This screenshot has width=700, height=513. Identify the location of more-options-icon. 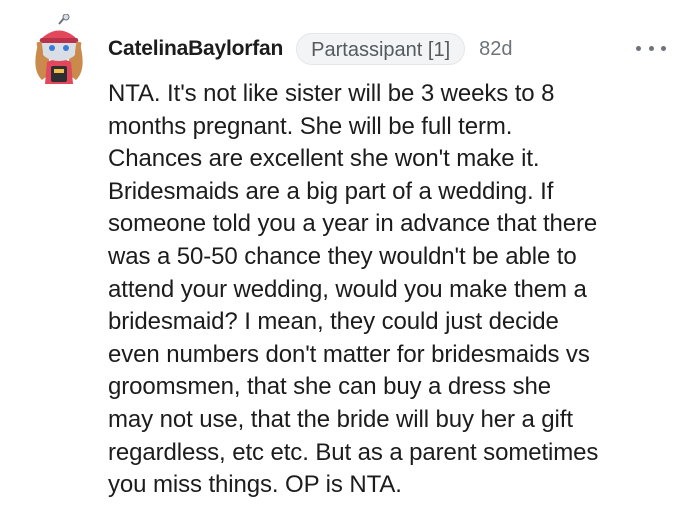
(651, 48).